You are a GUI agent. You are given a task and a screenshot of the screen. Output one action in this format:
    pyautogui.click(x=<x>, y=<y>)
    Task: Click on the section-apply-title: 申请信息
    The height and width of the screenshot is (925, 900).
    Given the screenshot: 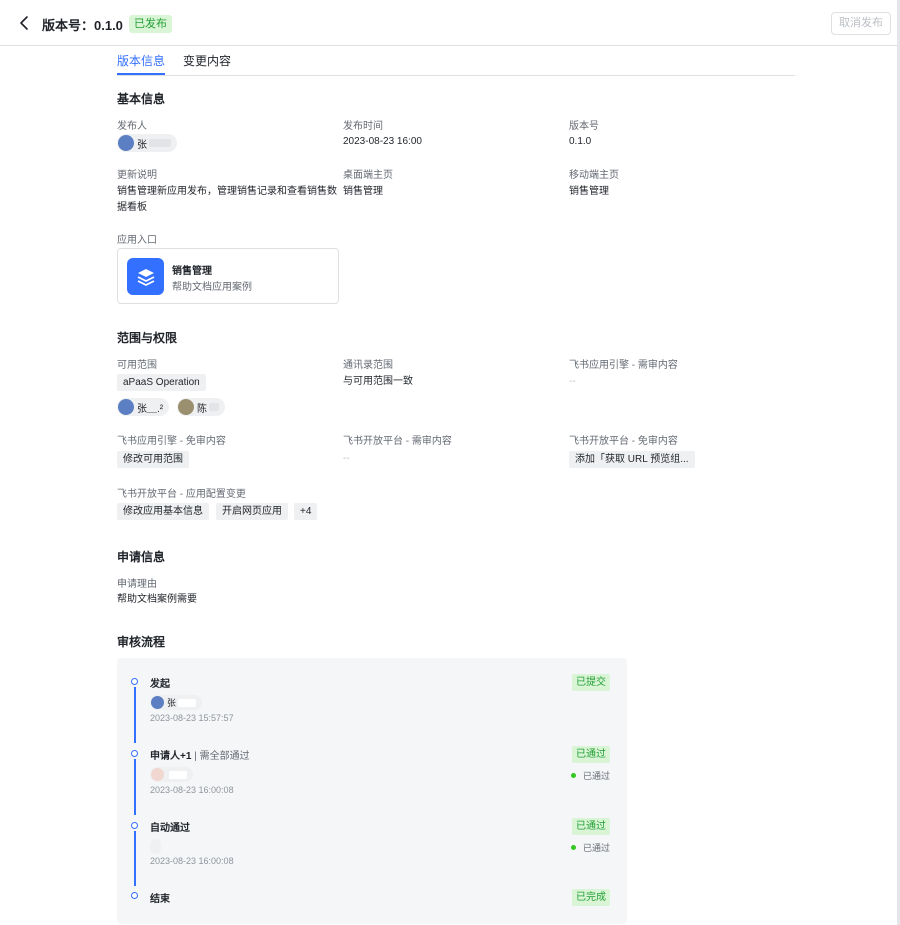 What is the action you would take?
    pyautogui.click(x=141, y=557)
    